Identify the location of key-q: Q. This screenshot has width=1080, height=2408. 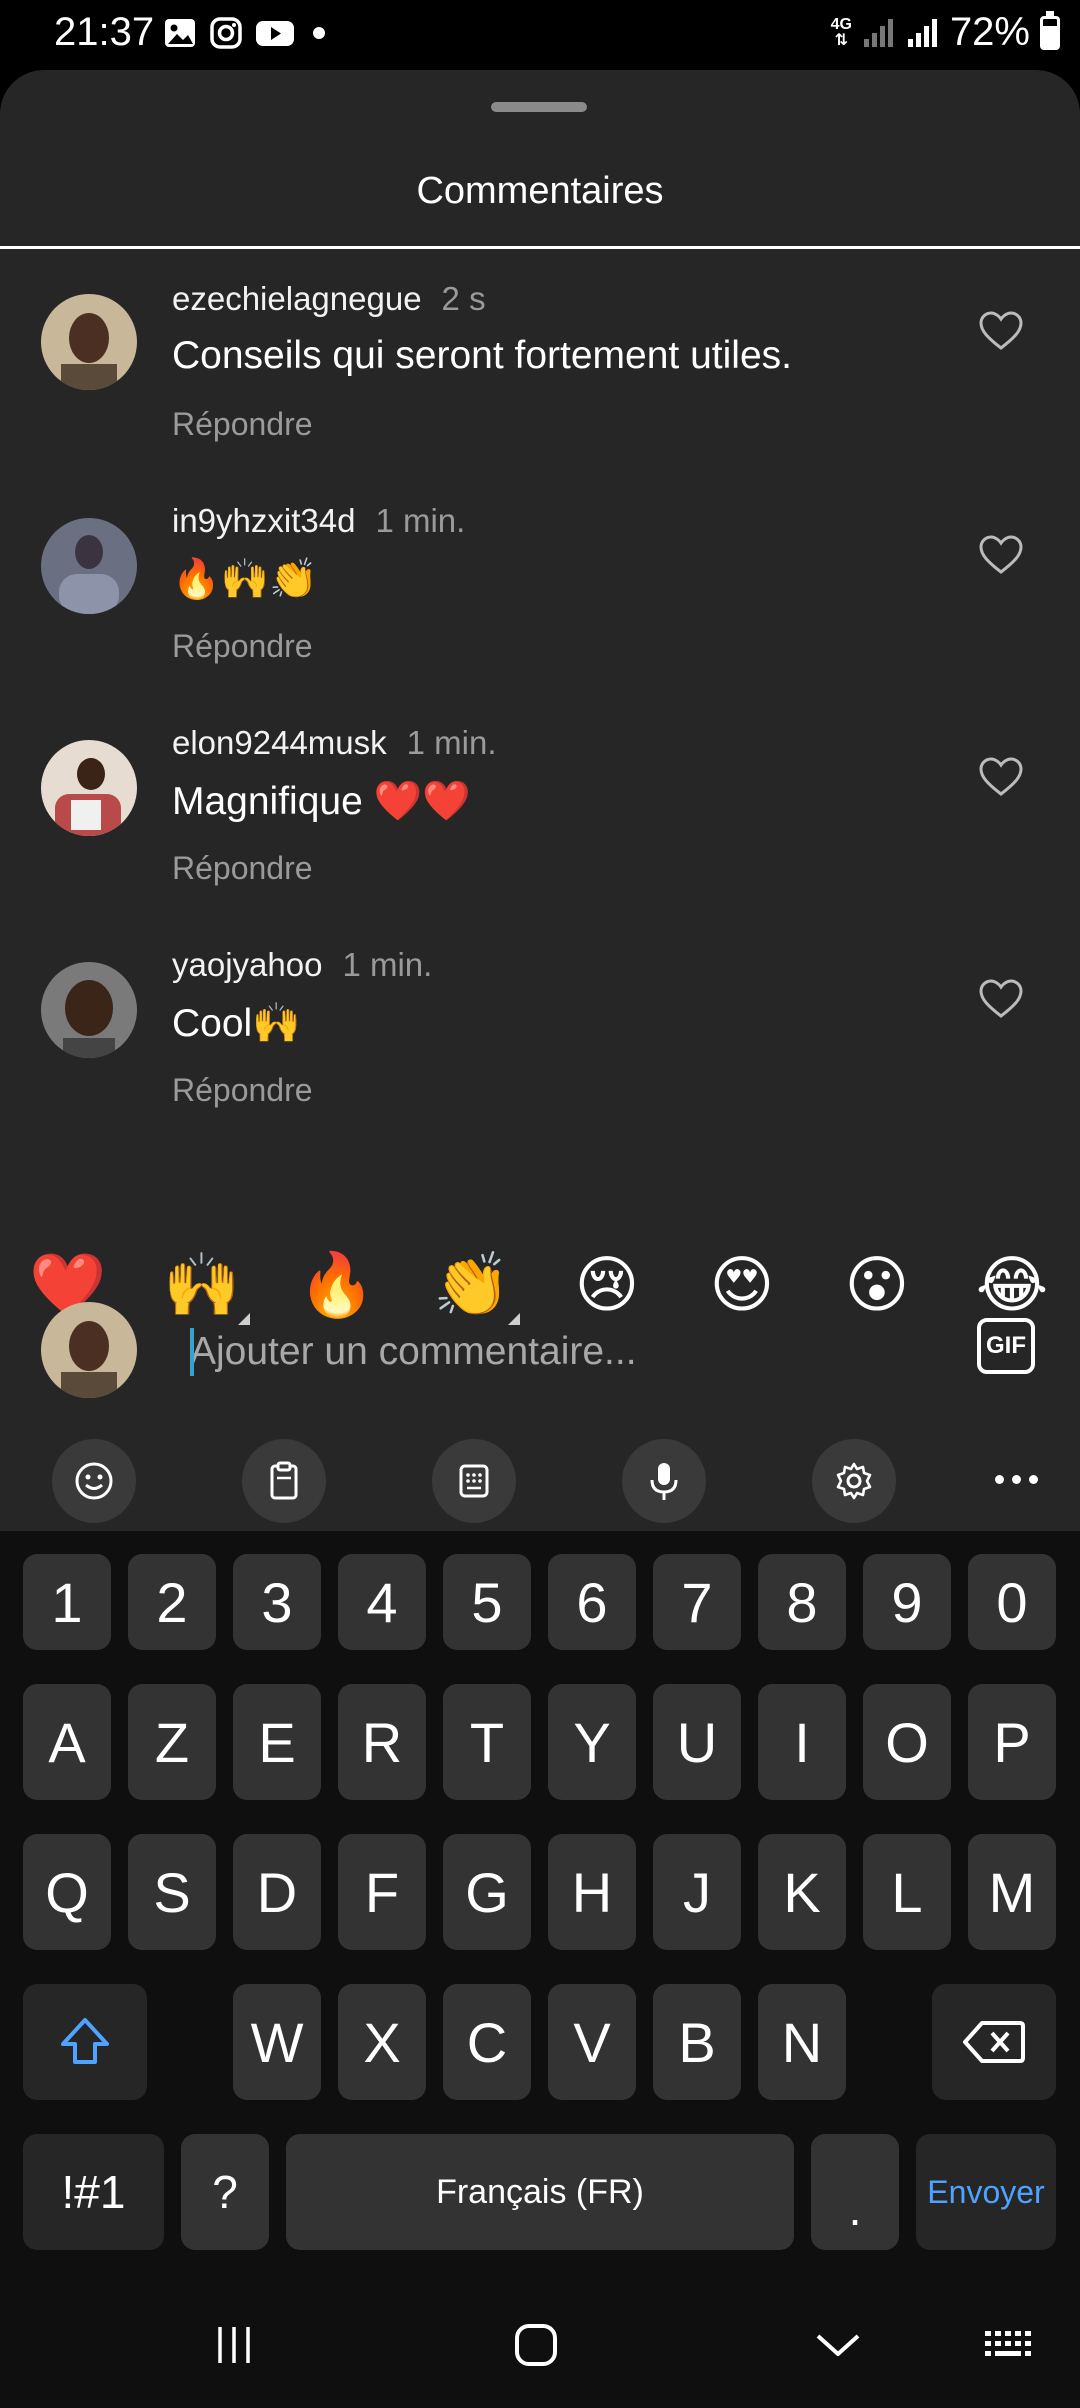
(67, 1892).